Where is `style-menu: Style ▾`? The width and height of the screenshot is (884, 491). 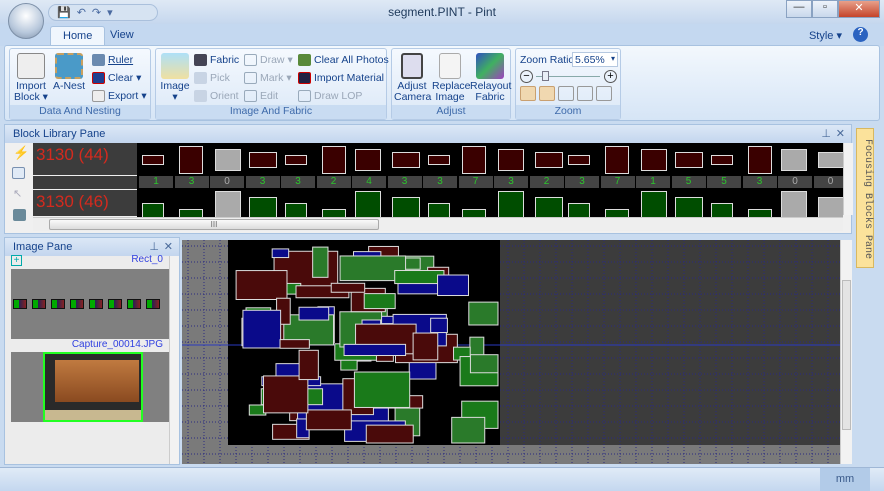
style-menu: Style ▾ is located at coordinates (825, 35).